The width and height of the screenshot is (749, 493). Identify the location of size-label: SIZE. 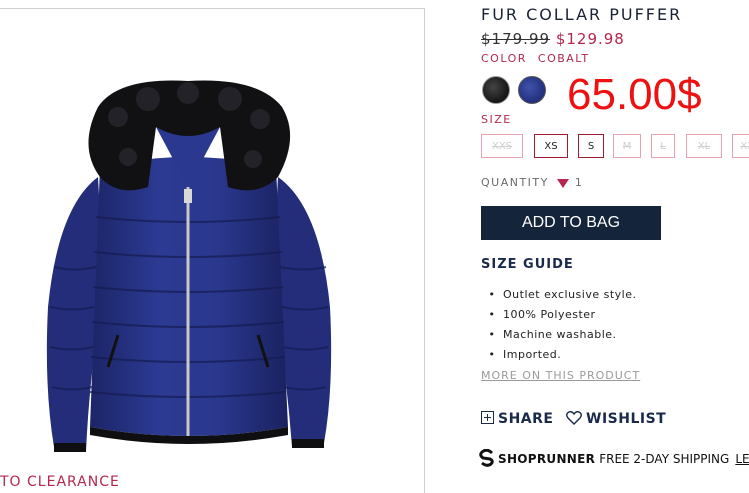
(496, 119).